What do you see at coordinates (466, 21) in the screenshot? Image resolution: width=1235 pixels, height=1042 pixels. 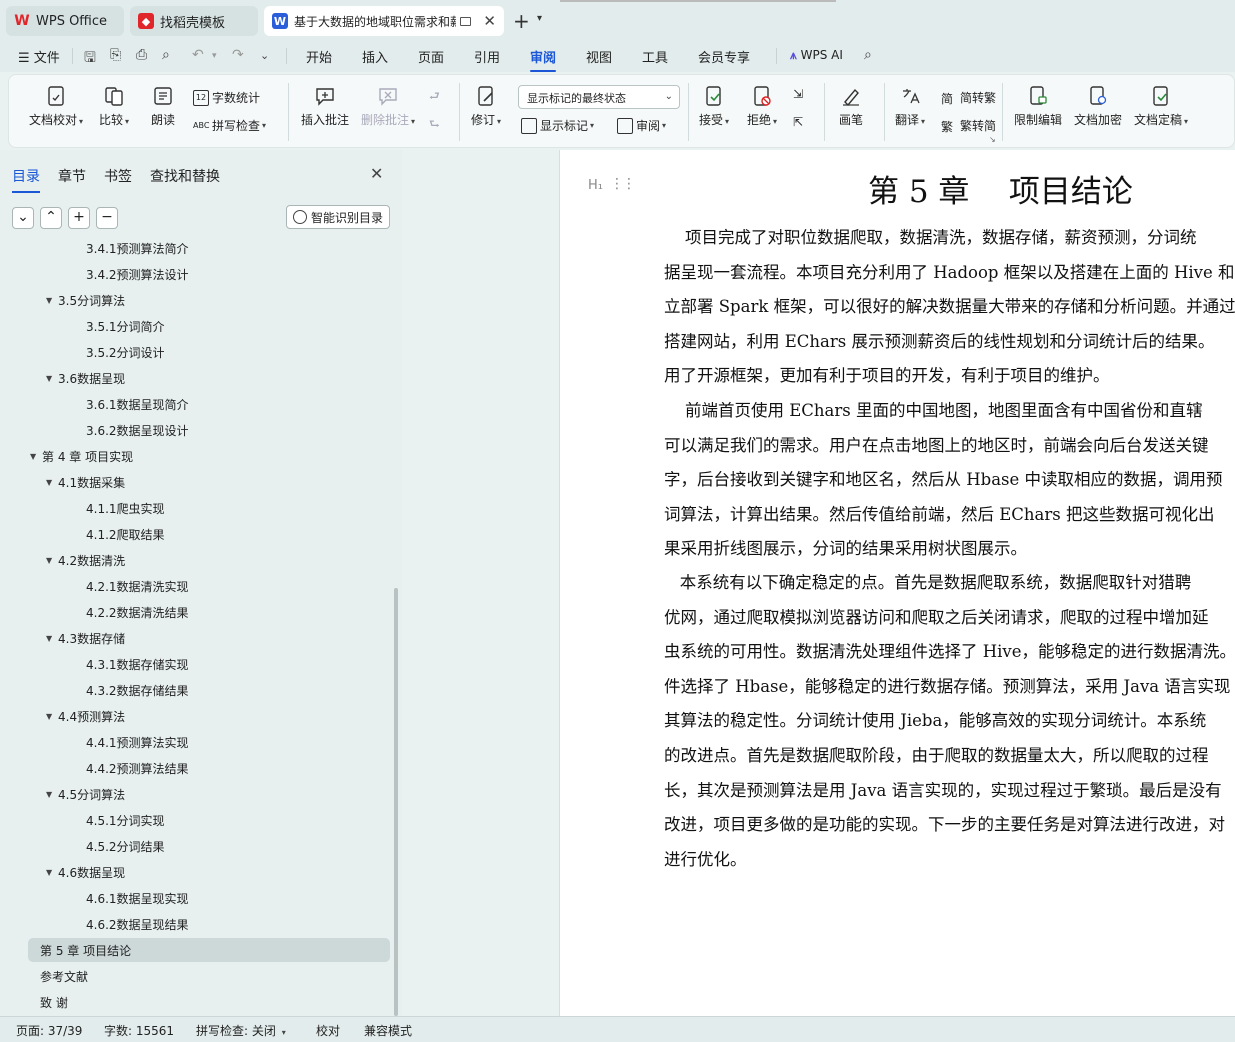 I see `monitor-icon` at bounding box center [466, 21].